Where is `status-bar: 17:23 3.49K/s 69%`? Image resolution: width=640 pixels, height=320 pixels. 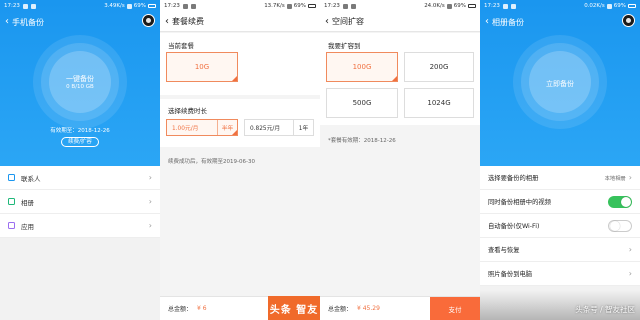
status-bar: 17:23 3.49K/s 69% is located at coordinates (80, 6).